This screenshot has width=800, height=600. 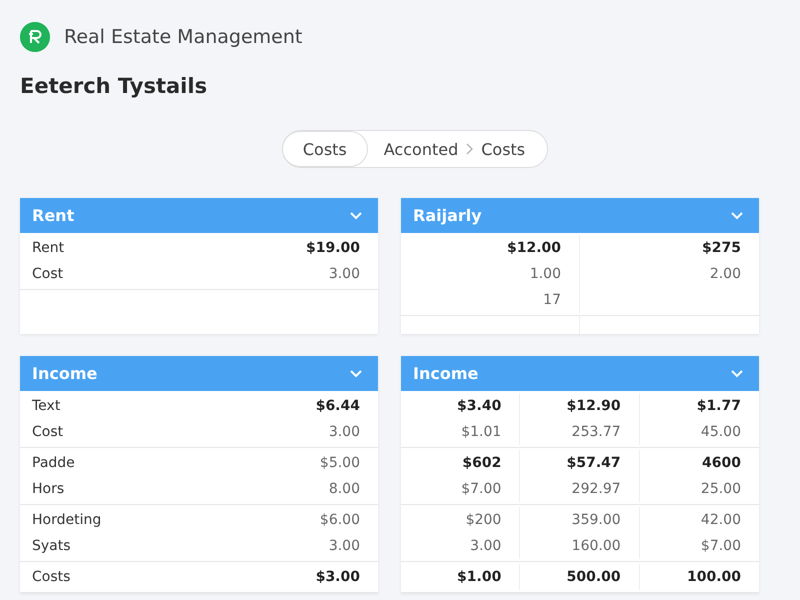 I want to click on amount-cell-text: 42.00, so click(x=721, y=520).